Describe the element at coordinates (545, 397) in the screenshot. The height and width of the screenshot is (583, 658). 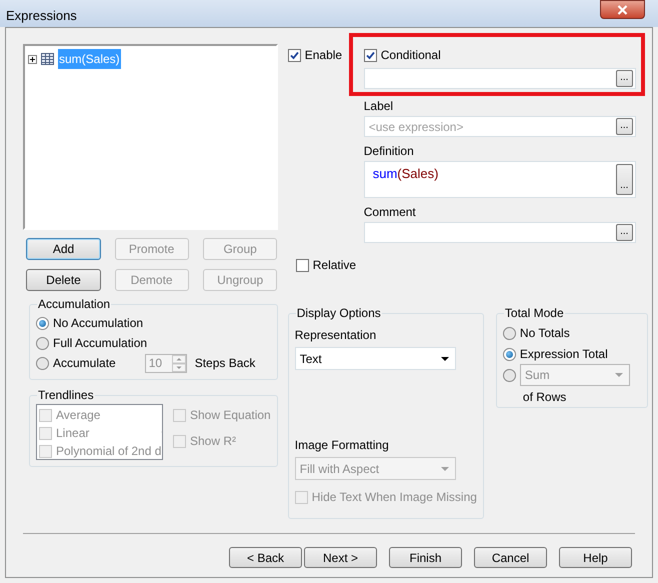
I see `rows-label: of Rows` at that location.